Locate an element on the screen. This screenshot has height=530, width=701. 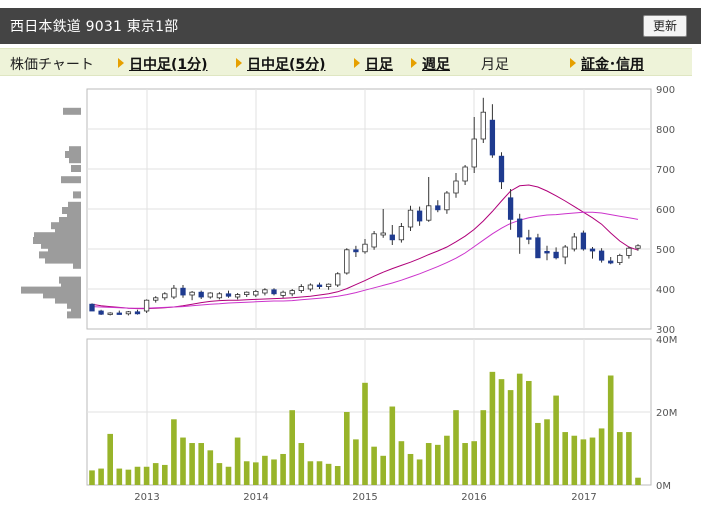
volume-tick-label: 40M is located at coordinates (666, 340).